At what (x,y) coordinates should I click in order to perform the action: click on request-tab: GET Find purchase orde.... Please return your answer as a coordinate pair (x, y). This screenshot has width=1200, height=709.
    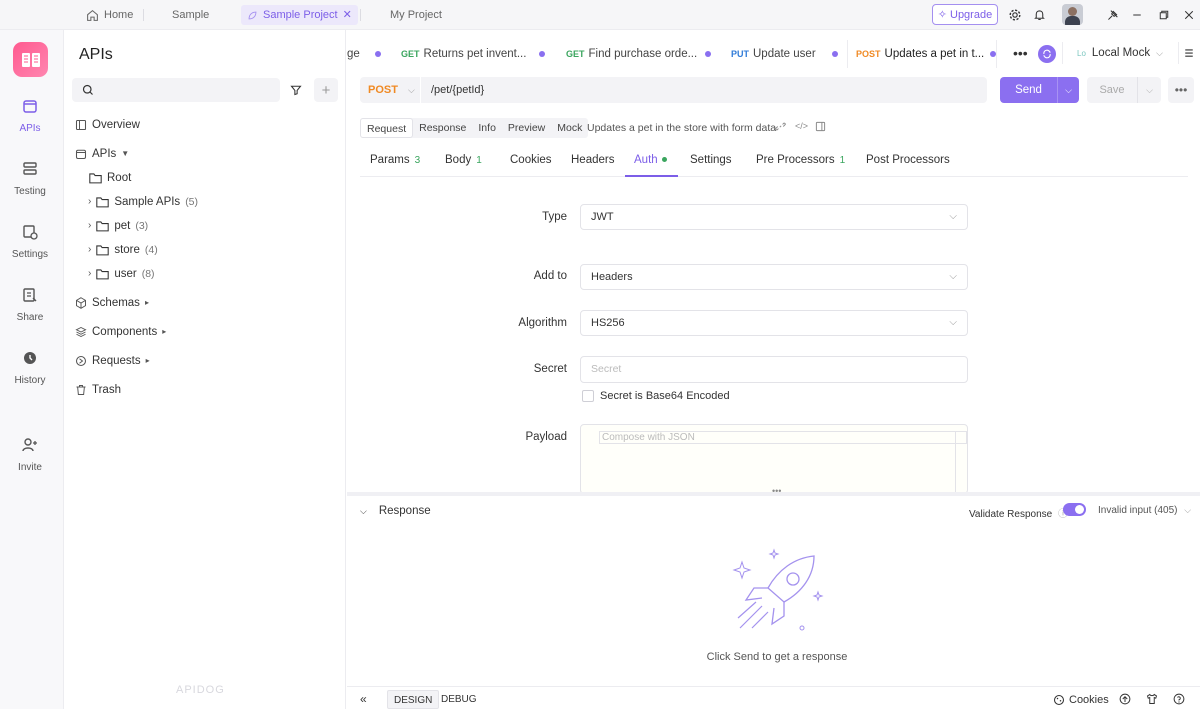
    Looking at the image, I should click on (632, 54).